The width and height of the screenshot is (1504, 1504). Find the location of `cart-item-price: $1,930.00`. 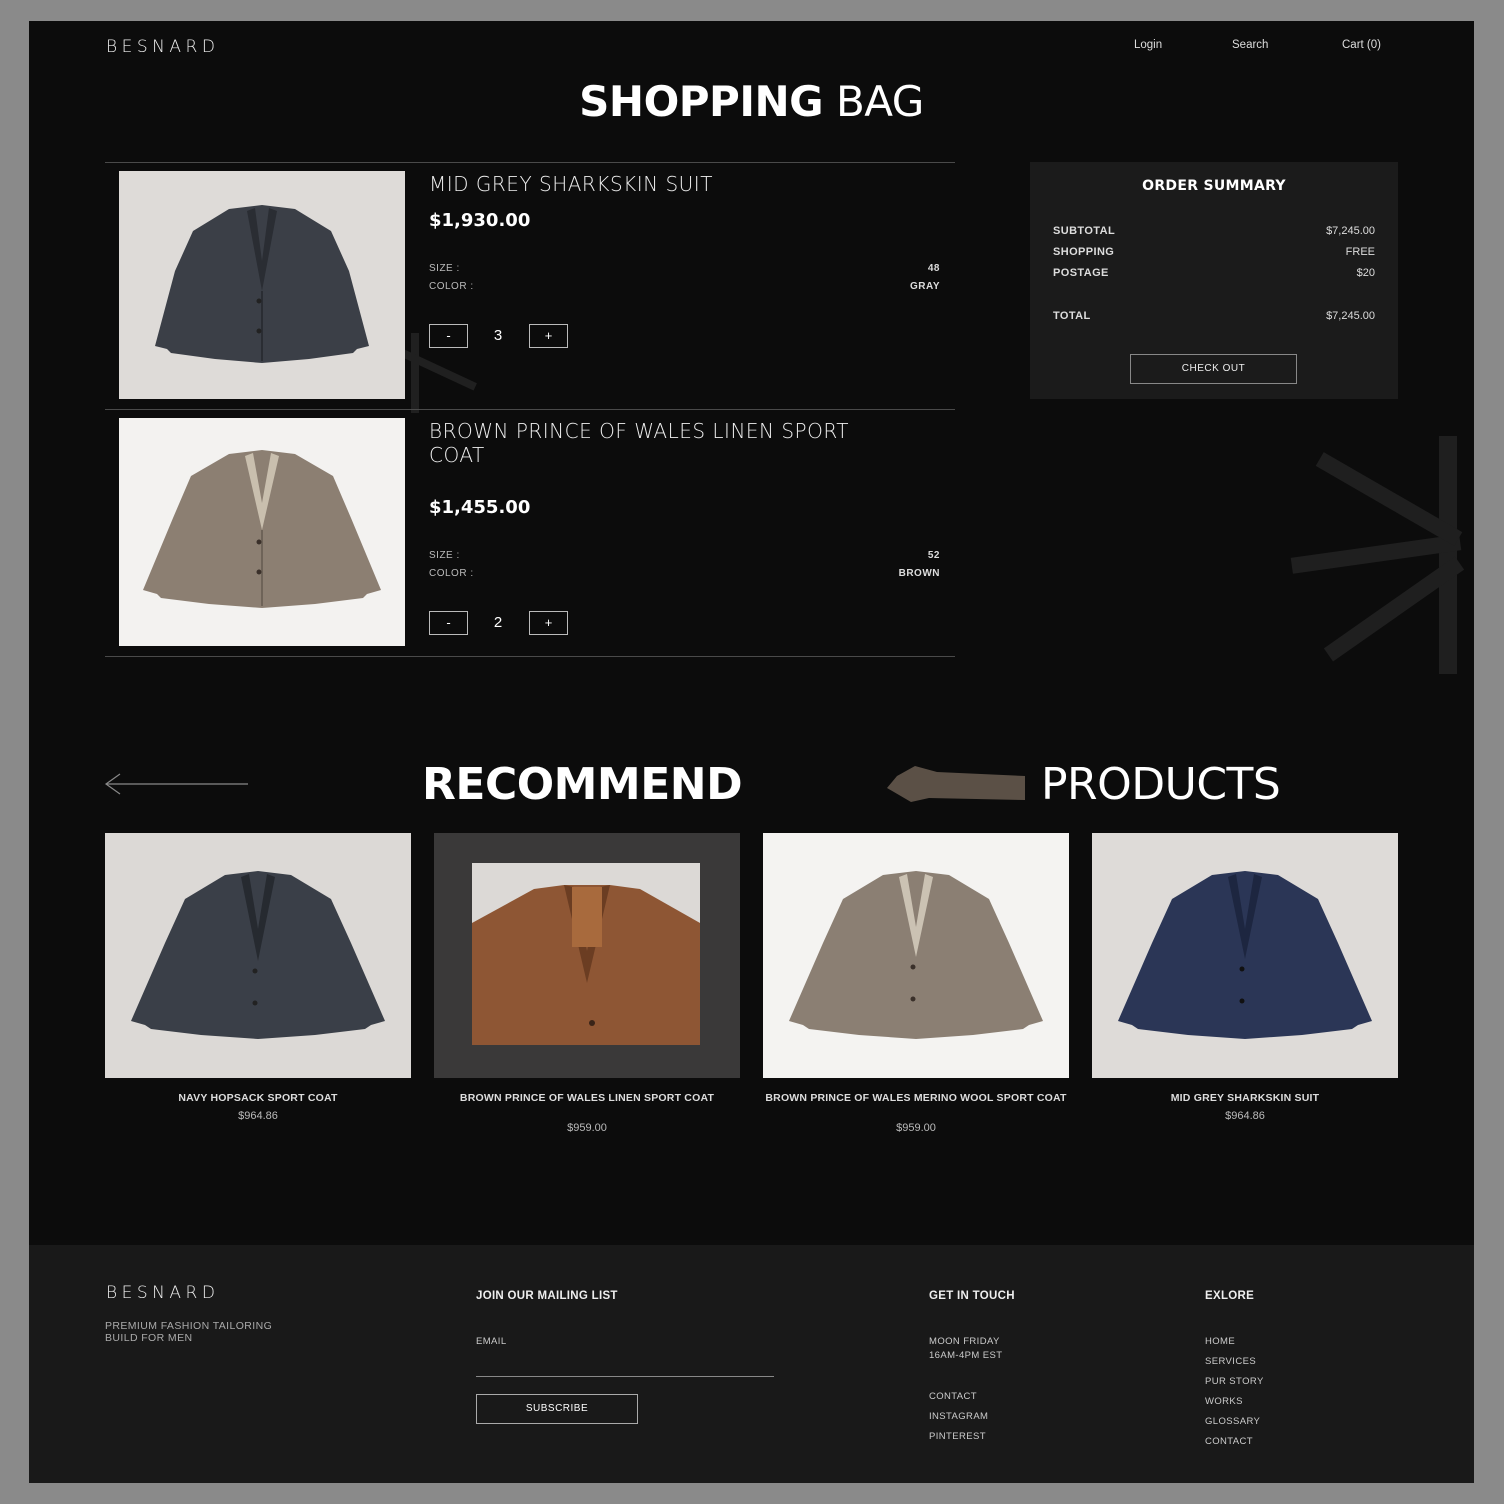

cart-item-price: $1,930.00 is located at coordinates (480, 220).